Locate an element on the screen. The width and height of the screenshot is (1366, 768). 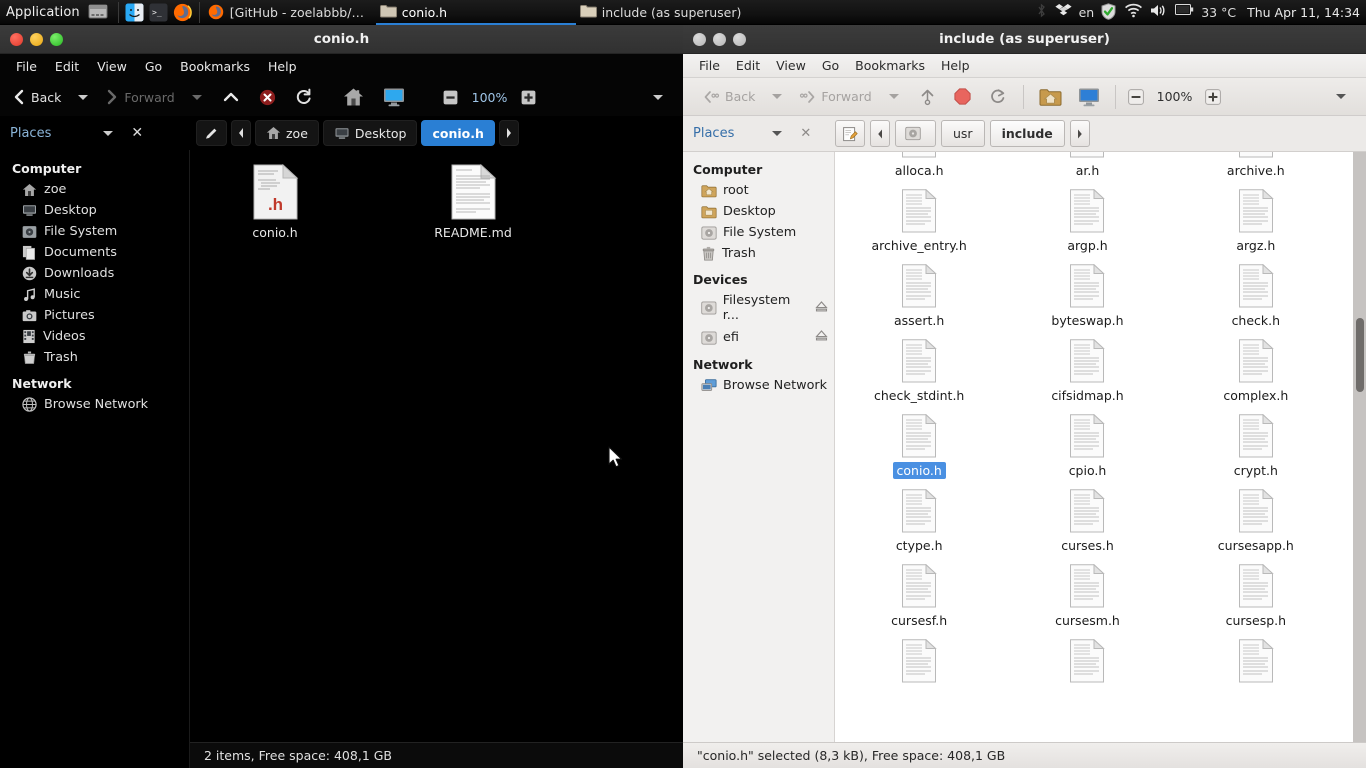
taskbar-window-include: include (as superuser) is located at coordinates (676, 12).